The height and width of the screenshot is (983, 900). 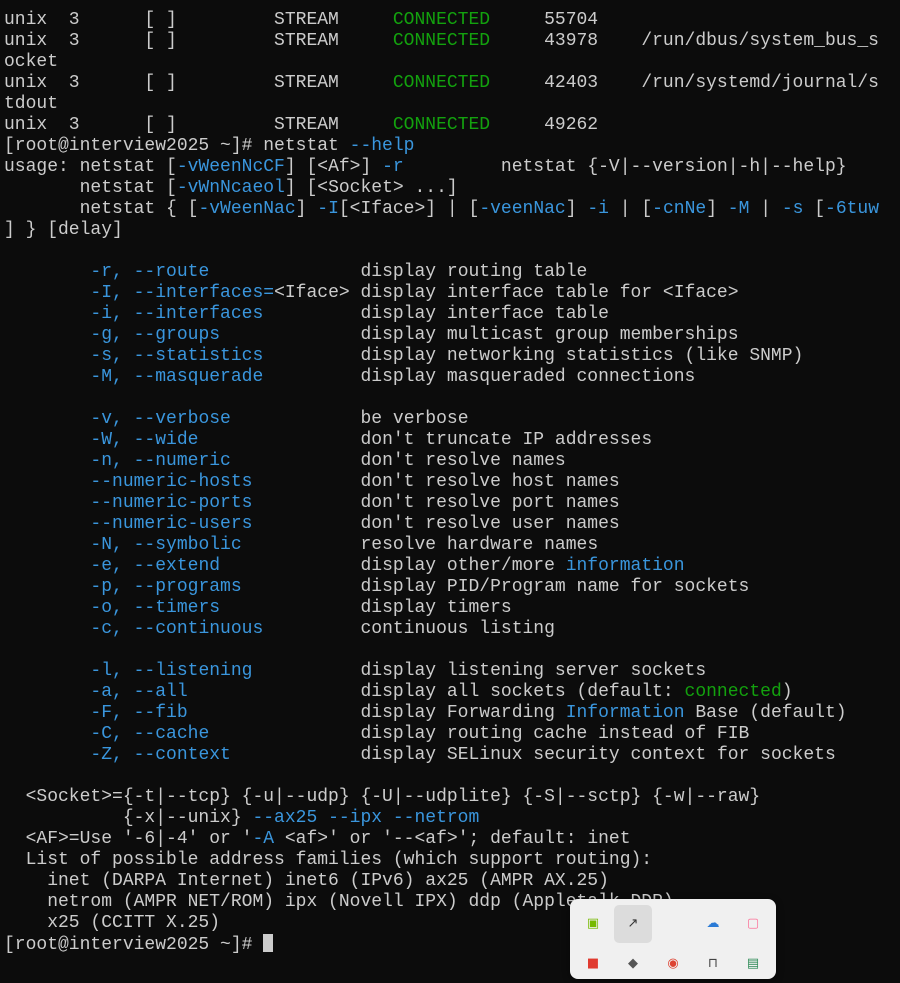 I want to click on terminal-text: <AF>=Use '-6|-4' or ', so click(x=128, y=839).